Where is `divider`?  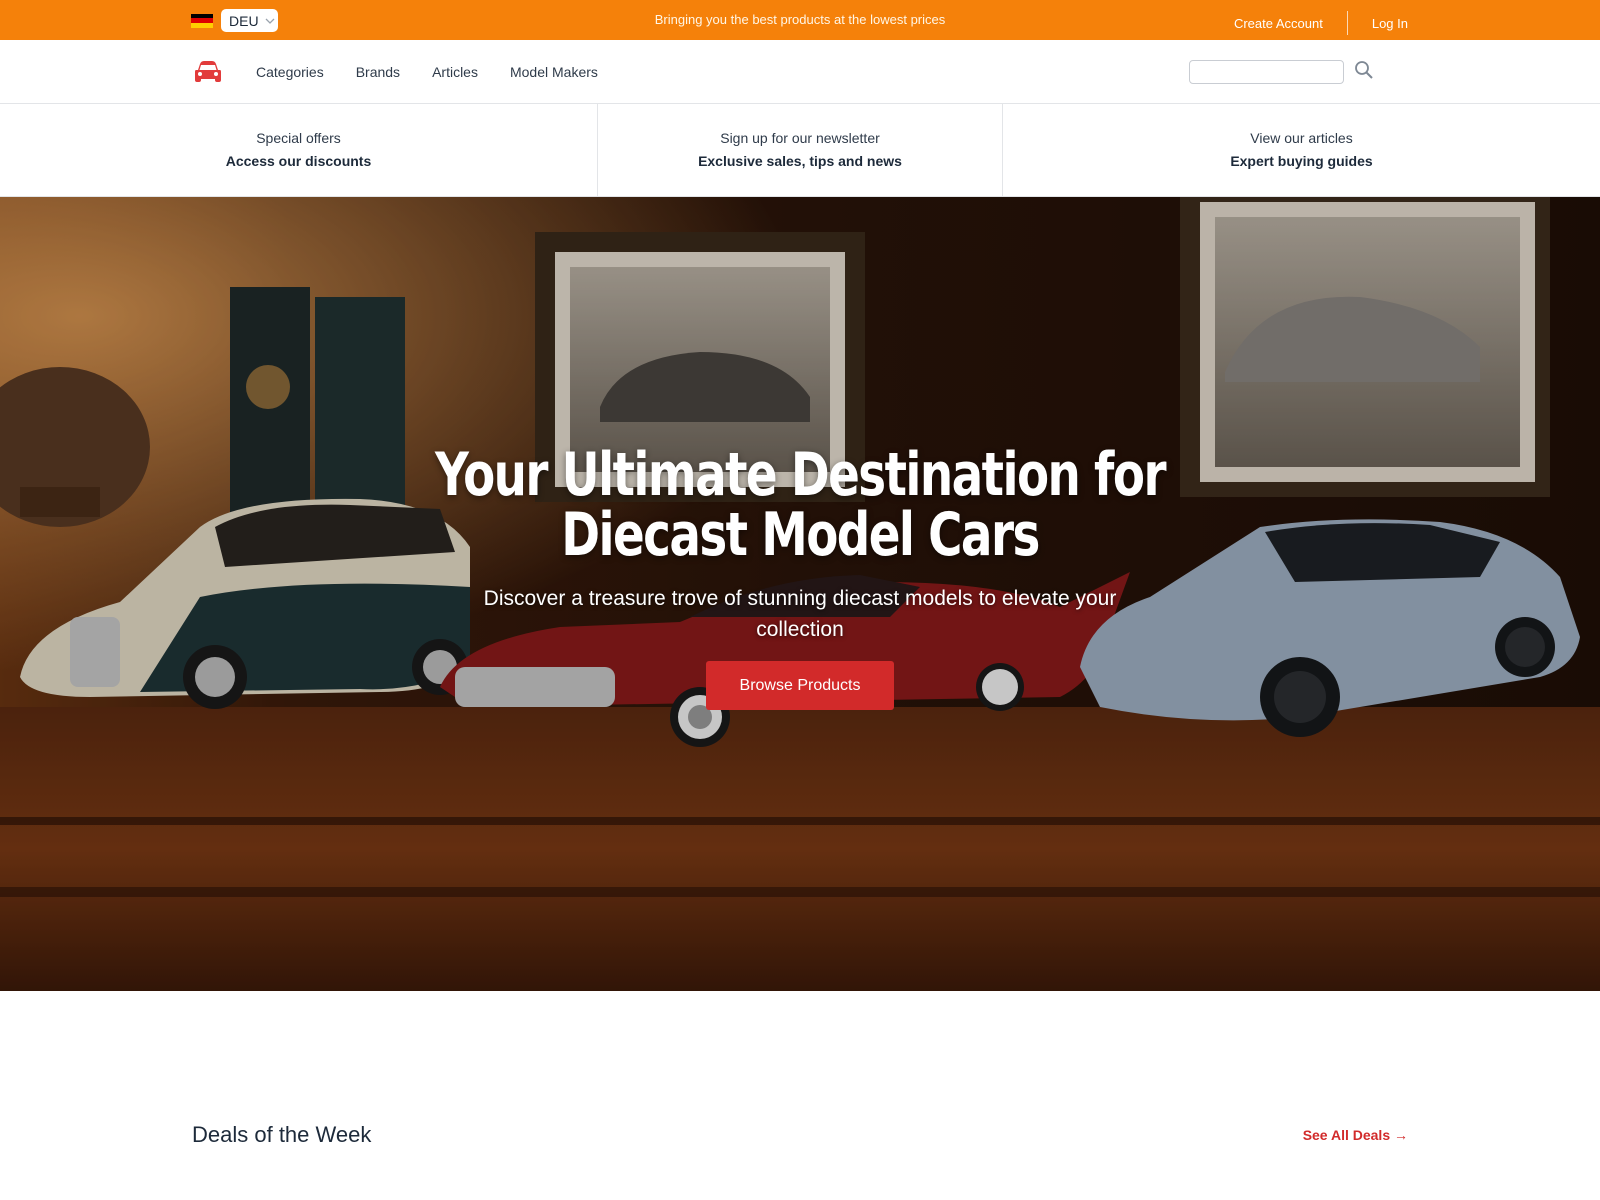
divider is located at coordinates (1347, 23).